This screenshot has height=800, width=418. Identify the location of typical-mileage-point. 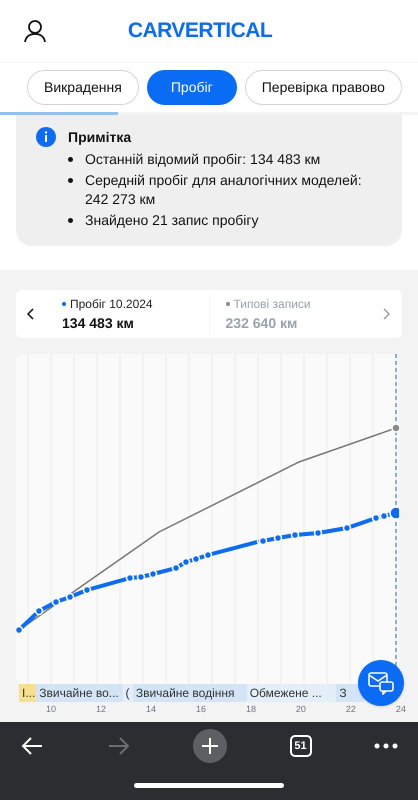
(395, 428).